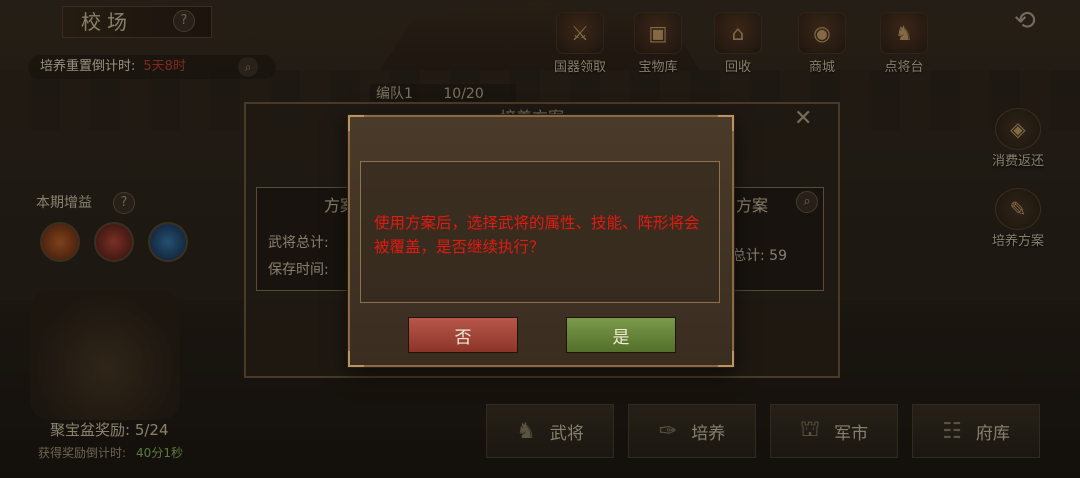 This screenshot has height=478, width=1080. What do you see at coordinates (463, 335) in the screenshot?
I see `no-button: 否` at bounding box center [463, 335].